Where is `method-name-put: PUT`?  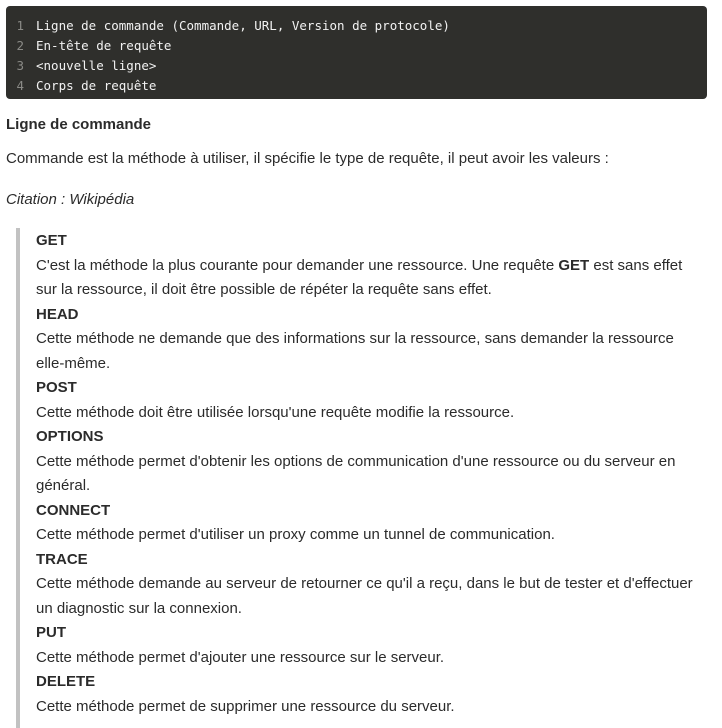 method-name-put: PUT is located at coordinates (51, 632).